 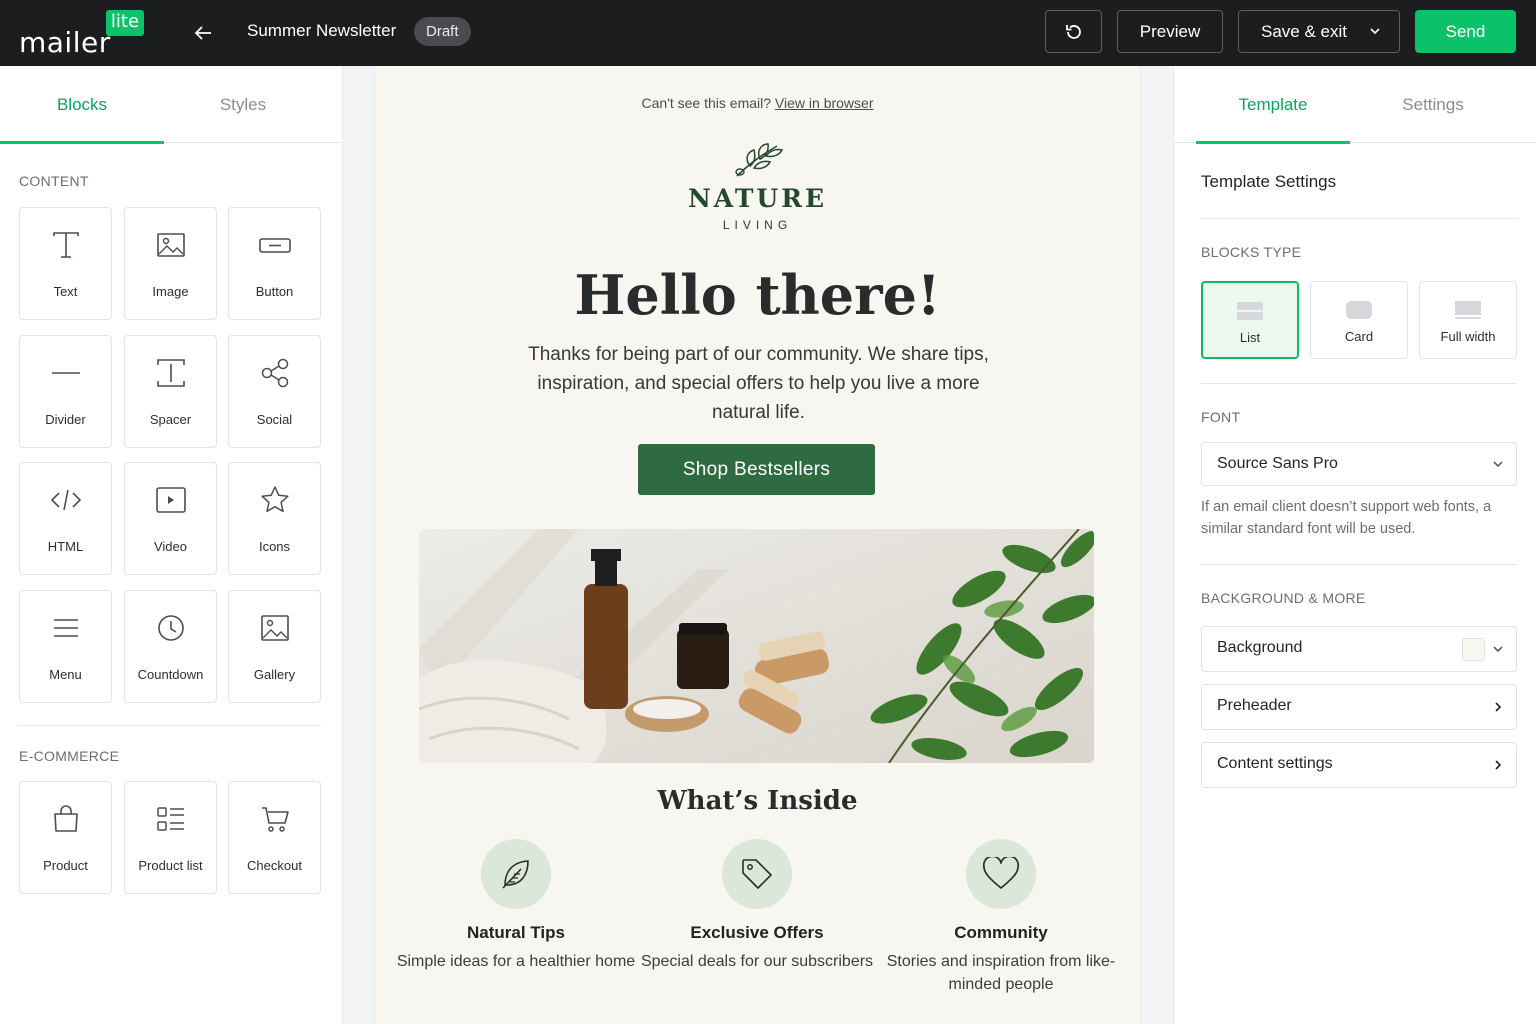 What do you see at coordinates (824, 103) in the screenshot?
I see `view-in-browser-link: View in browser` at bounding box center [824, 103].